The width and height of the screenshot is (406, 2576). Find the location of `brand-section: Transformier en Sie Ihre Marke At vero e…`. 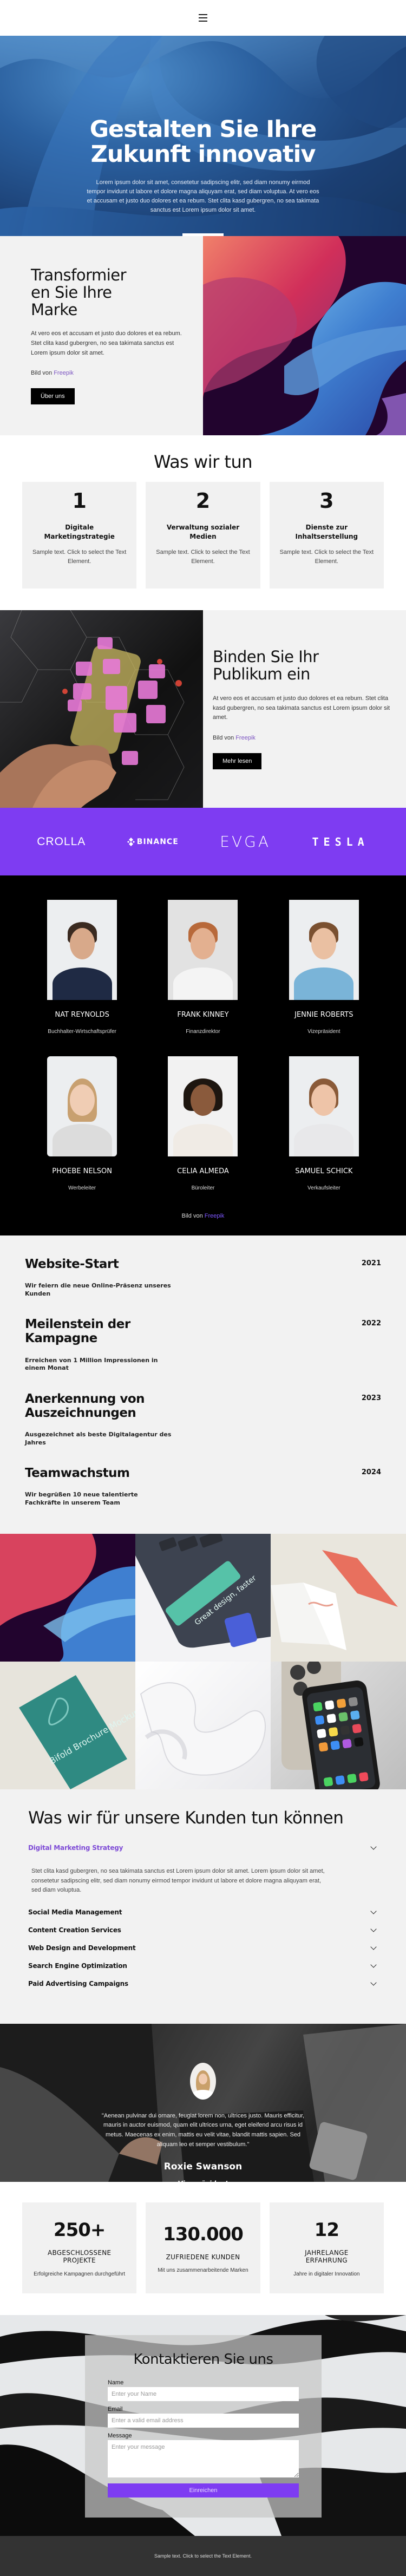

brand-section: Transformier en Sie Ihre Marke At vero e… is located at coordinates (203, 336).